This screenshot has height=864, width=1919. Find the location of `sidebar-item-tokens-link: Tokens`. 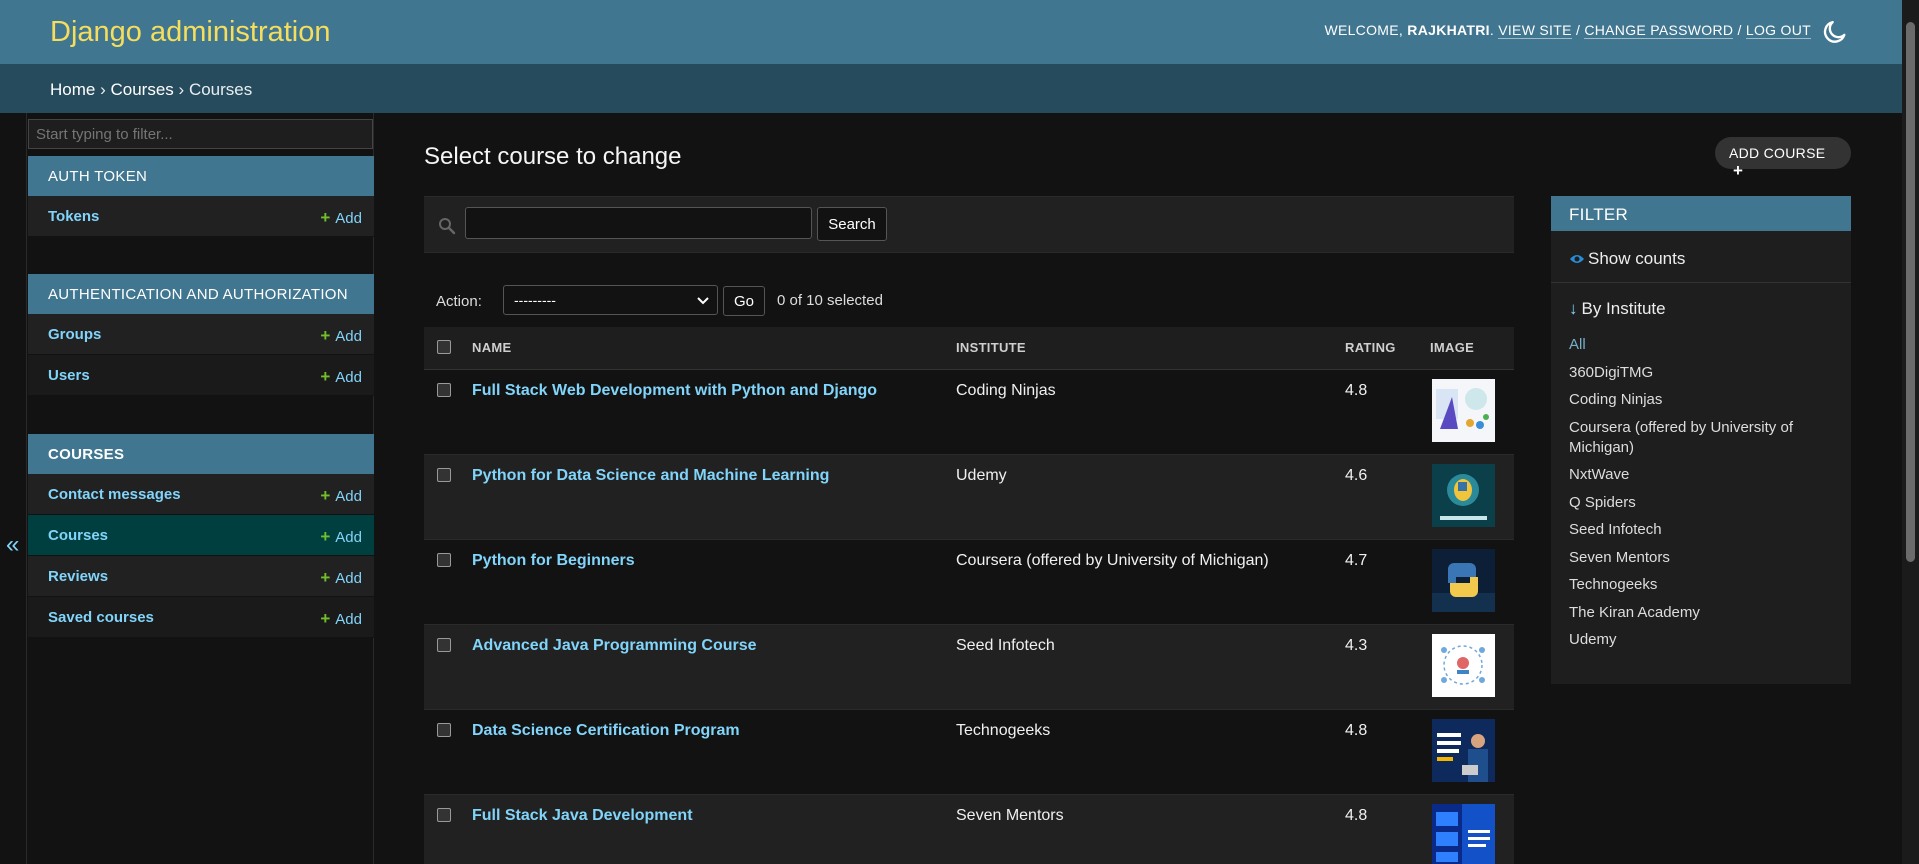

sidebar-item-tokens-link: Tokens is located at coordinates (73, 216).